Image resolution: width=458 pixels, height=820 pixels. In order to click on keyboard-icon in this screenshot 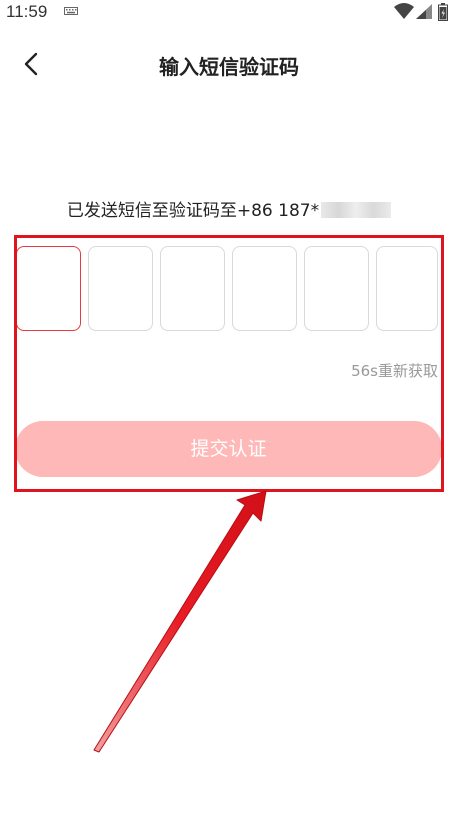, I will do `click(71, 11)`.